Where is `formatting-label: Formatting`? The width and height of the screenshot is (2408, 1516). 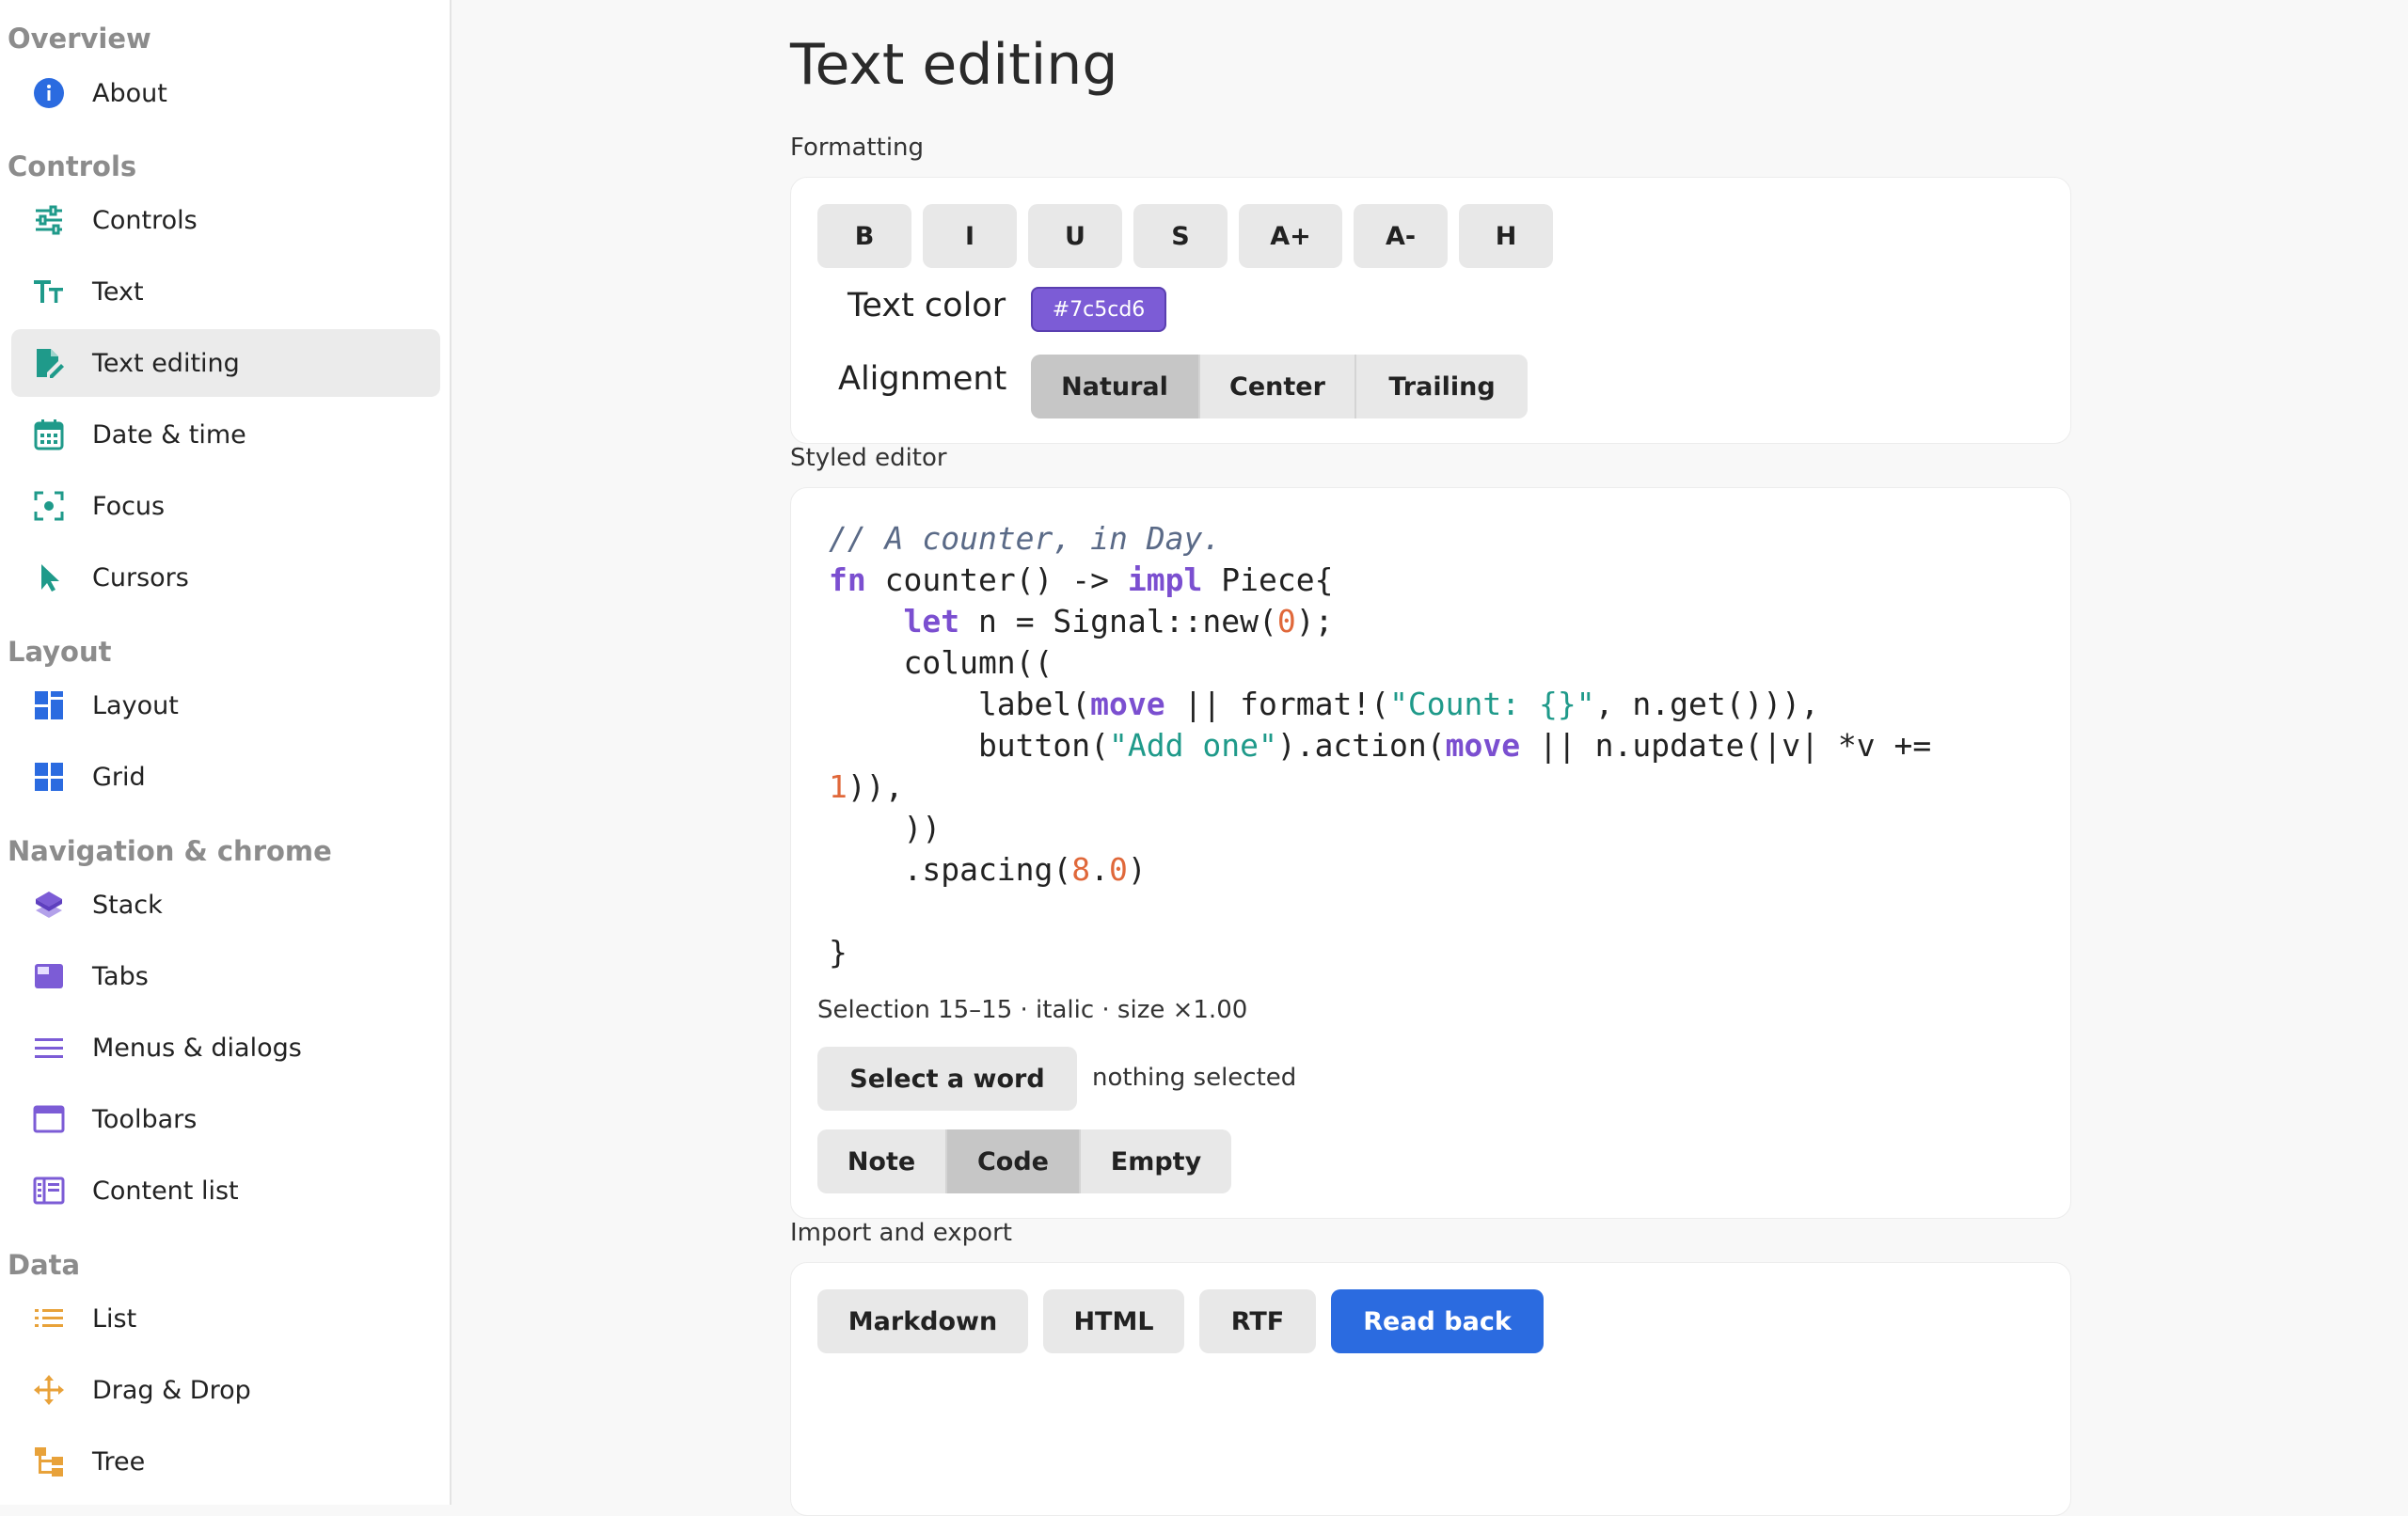
formatting-label: Formatting is located at coordinates (858, 148).